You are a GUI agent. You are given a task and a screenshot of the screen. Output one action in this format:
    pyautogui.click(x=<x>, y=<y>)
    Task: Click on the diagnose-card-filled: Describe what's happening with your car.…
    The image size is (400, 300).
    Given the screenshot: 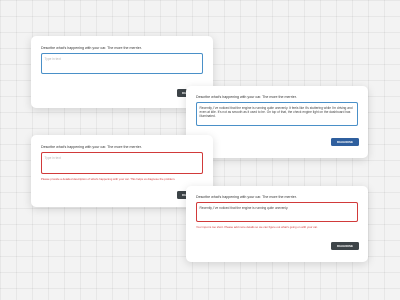 What is the action you would take?
    pyautogui.click(x=277, y=122)
    